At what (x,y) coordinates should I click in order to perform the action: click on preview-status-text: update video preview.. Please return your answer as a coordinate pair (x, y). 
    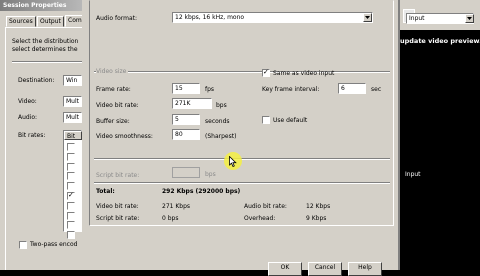
    Looking at the image, I should click on (440, 41).